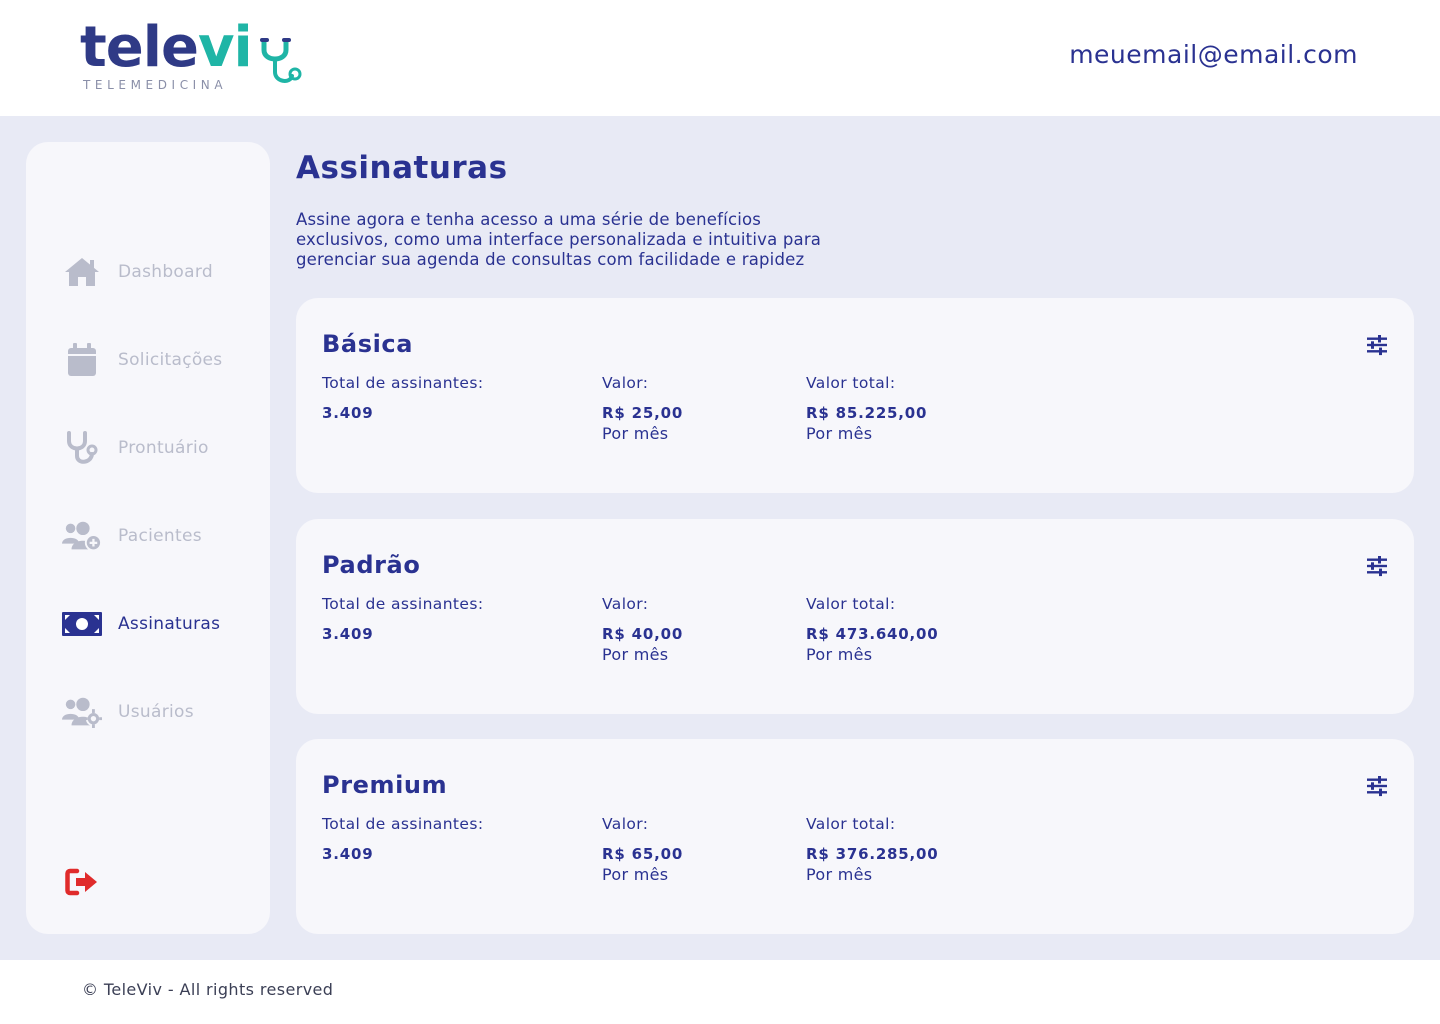 The image size is (1440, 1024). I want to click on total-value: R$ 85.225,00, so click(867, 413).